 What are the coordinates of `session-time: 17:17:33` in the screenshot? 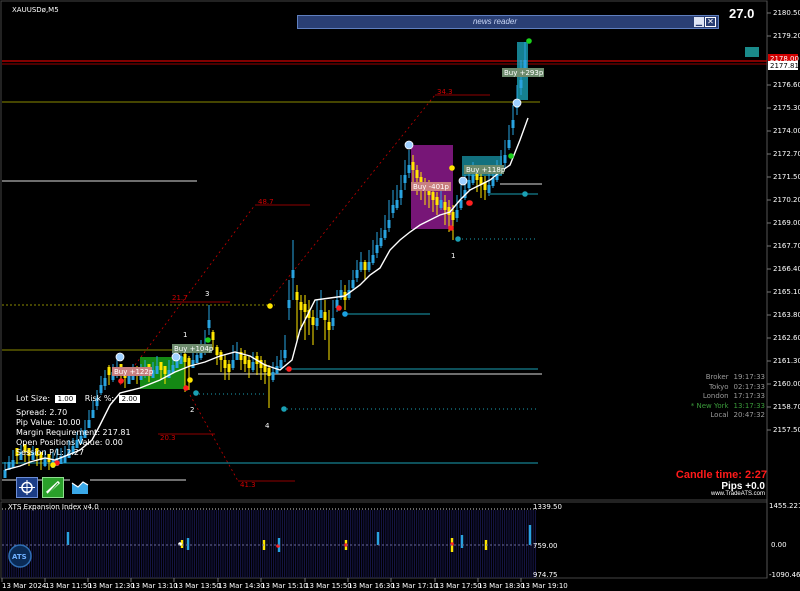 It's located at (749, 396).